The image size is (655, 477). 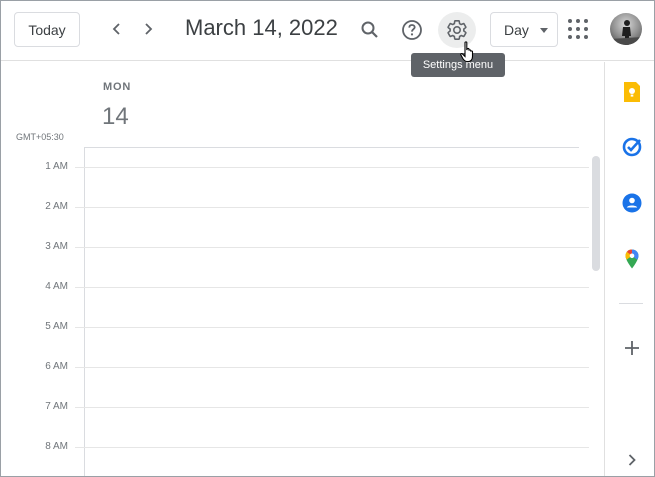 What do you see at coordinates (56, 206) in the screenshot?
I see `hour-label: 2 AM` at bounding box center [56, 206].